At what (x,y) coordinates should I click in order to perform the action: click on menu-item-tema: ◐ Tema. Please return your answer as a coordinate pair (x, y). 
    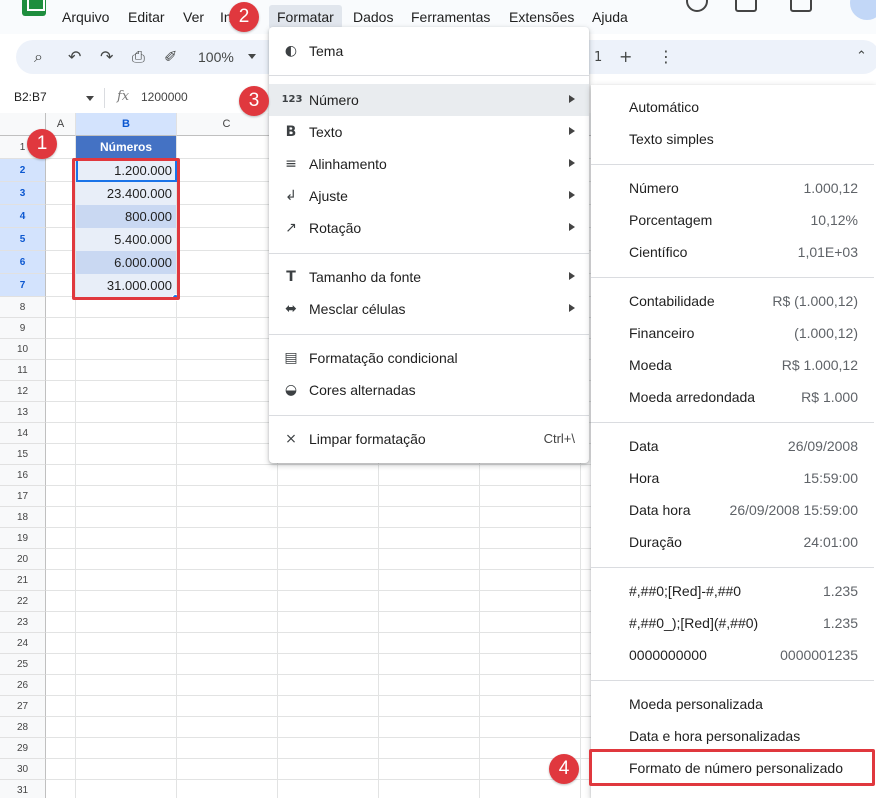
    Looking at the image, I should click on (429, 51).